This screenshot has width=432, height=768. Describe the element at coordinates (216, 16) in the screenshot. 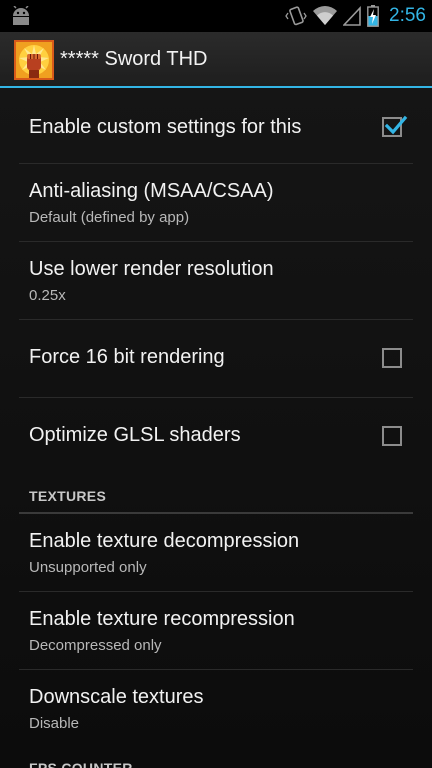

I see `status-bar: 2:56` at that location.